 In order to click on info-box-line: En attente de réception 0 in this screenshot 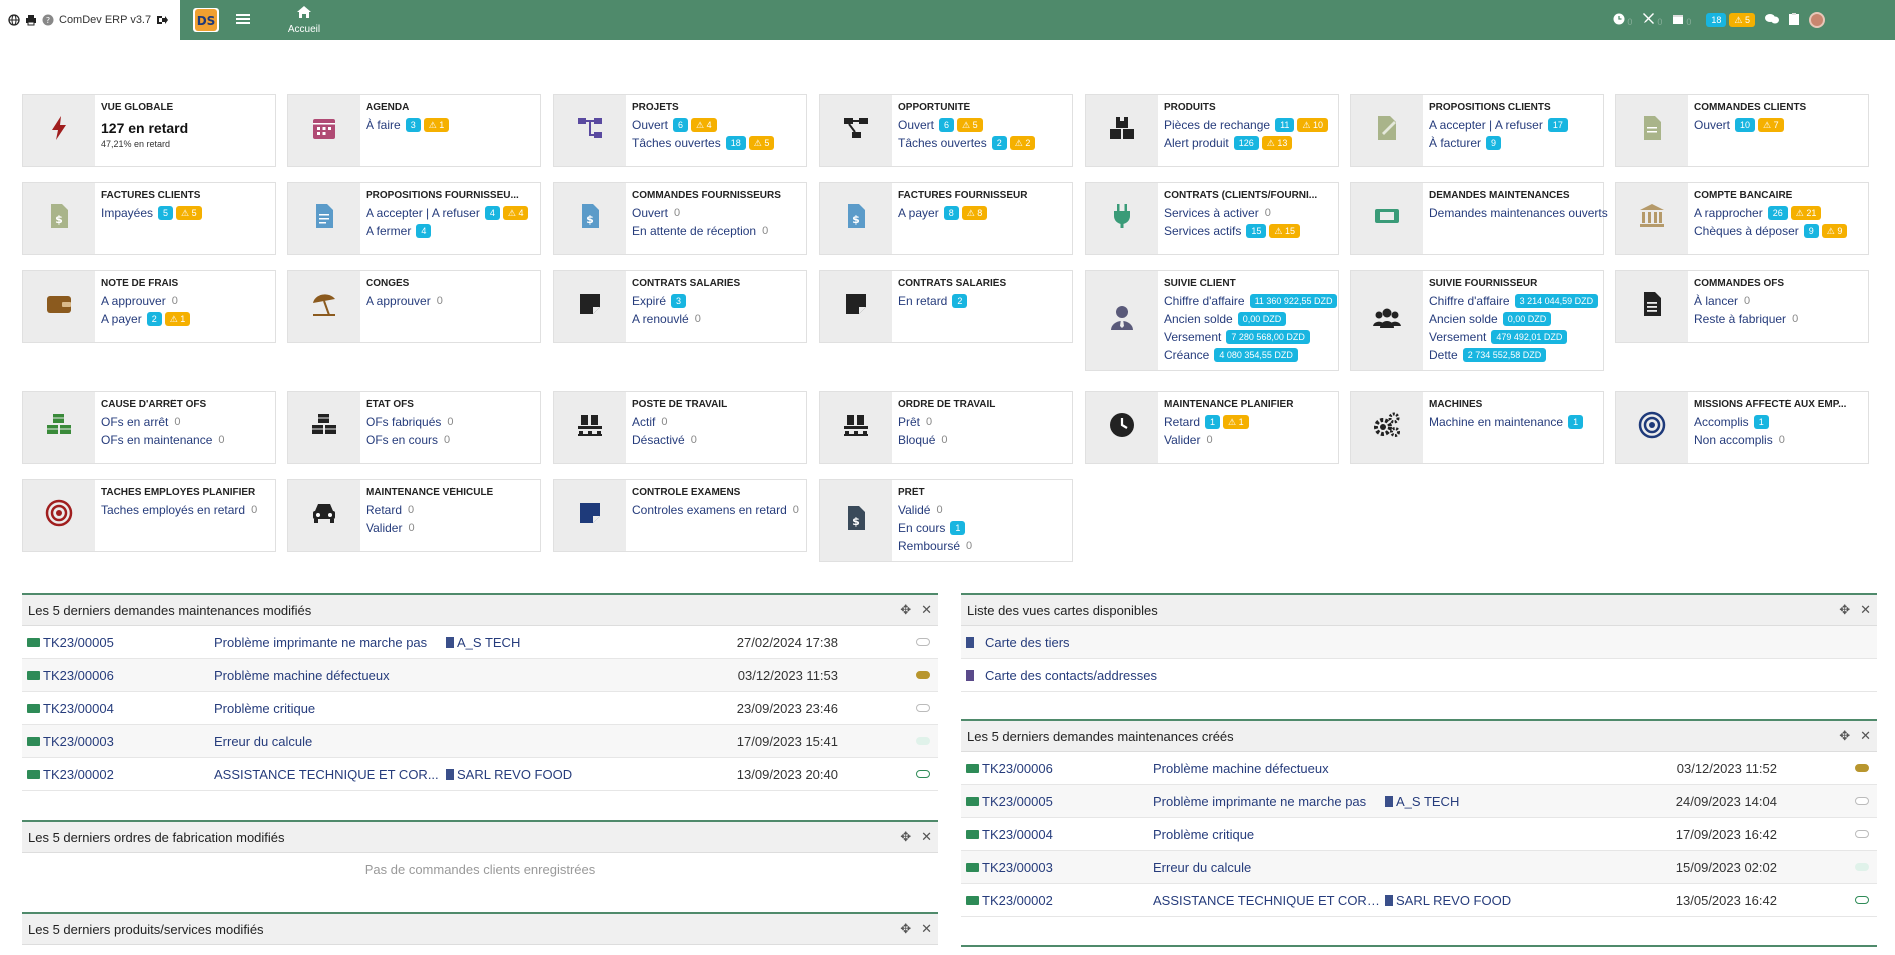, I will do `click(718, 231)`.